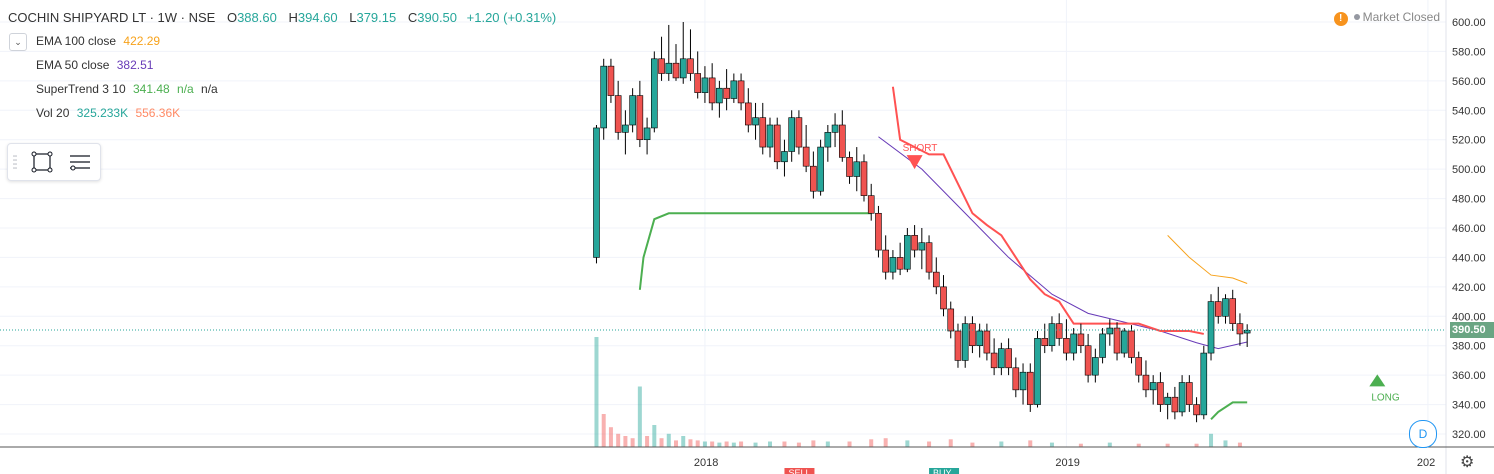 Image resolution: width=1494 pixels, height=474 pixels. What do you see at coordinates (209, 89) in the screenshot?
I see `indicator-value: n/a` at bounding box center [209, 89].